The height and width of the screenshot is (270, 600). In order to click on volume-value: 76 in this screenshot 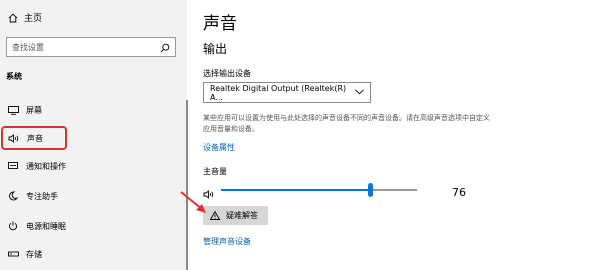, I will do `click(459, 192)`.